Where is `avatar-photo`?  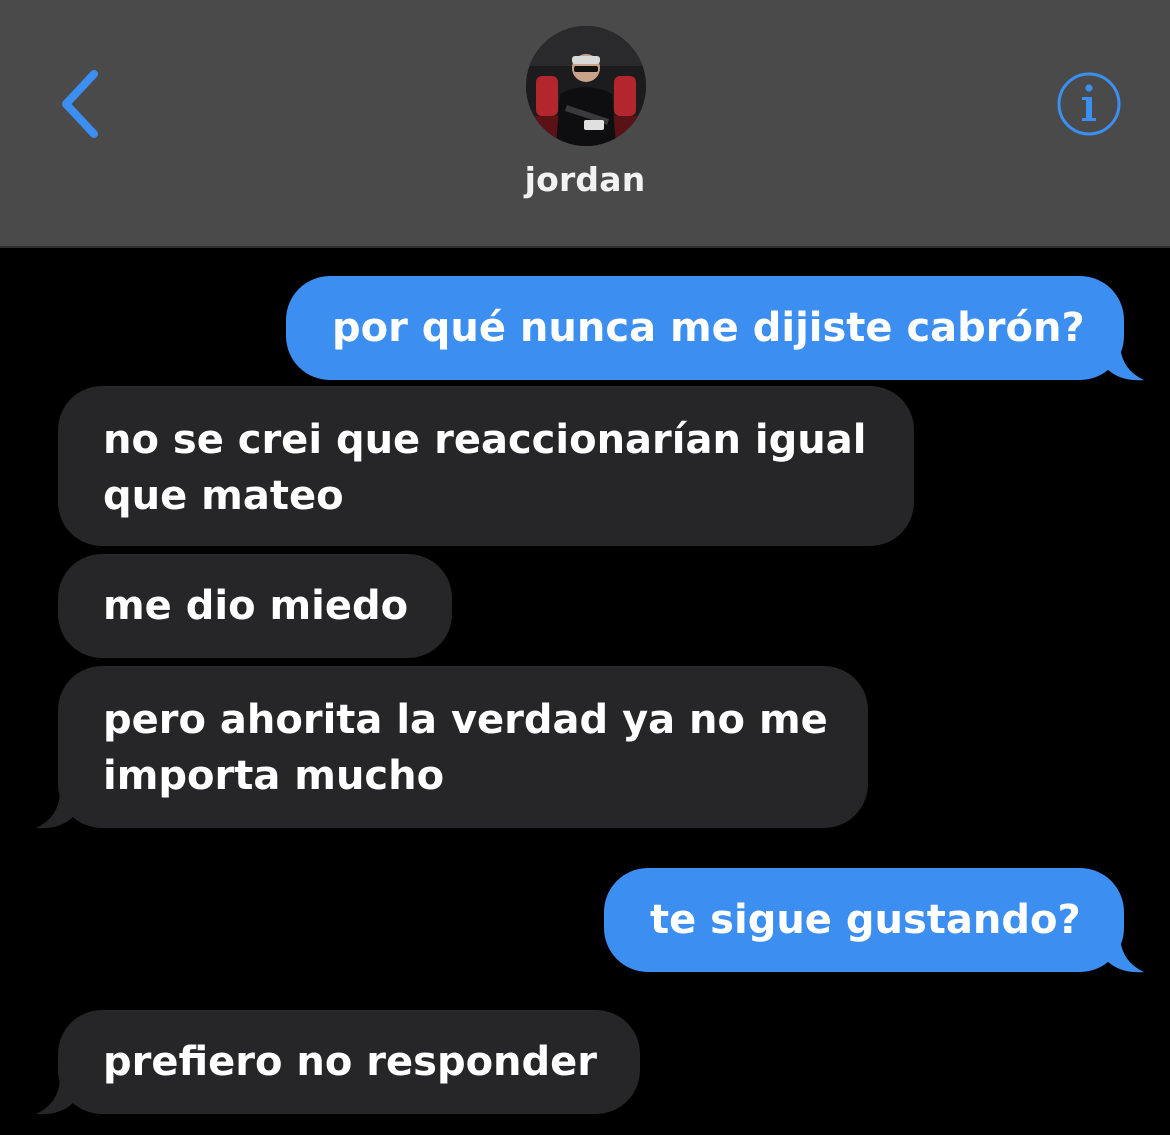
avatar-photo is located at coordinates (586, 86).